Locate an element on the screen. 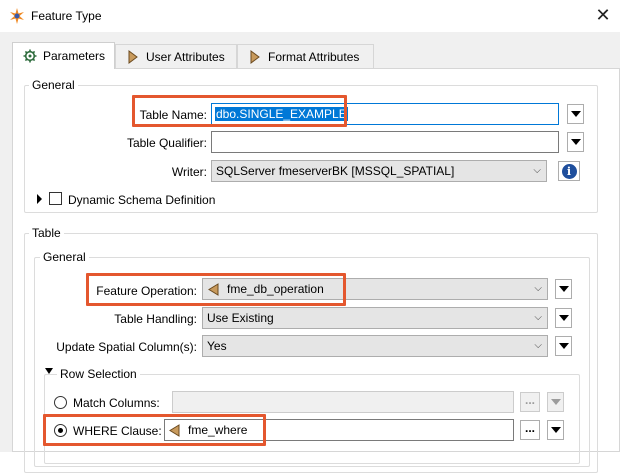 This screenshot has height=473, width=620. row-selection-title: Row Selection is located at coordinates (98, 374).